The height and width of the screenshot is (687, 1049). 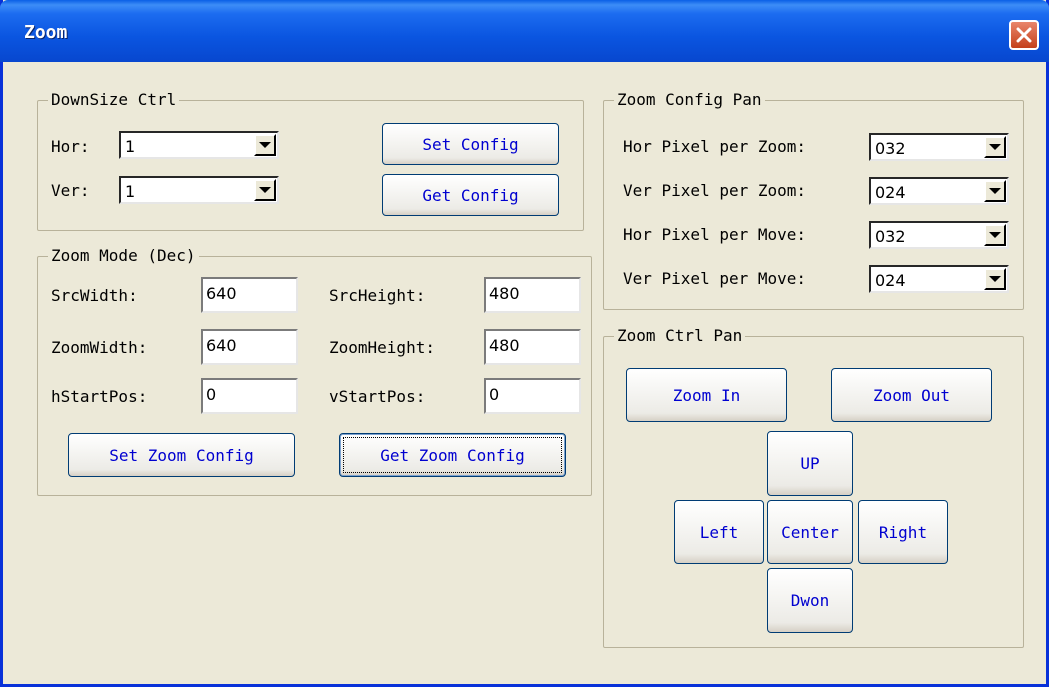 I want to click on get-zoom-config-button: Get Zoom Config, so click(x=452, y=455).